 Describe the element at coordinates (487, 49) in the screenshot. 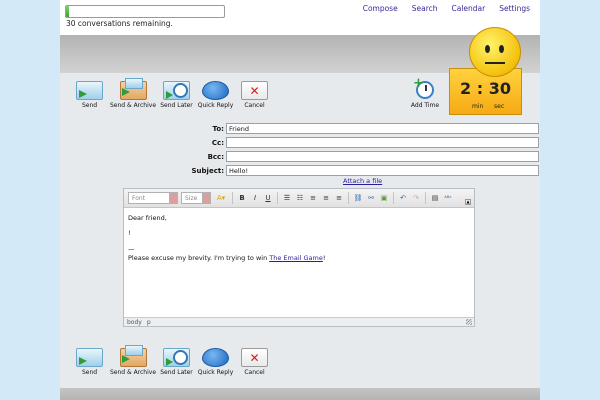

I see `left-eye` at that location.